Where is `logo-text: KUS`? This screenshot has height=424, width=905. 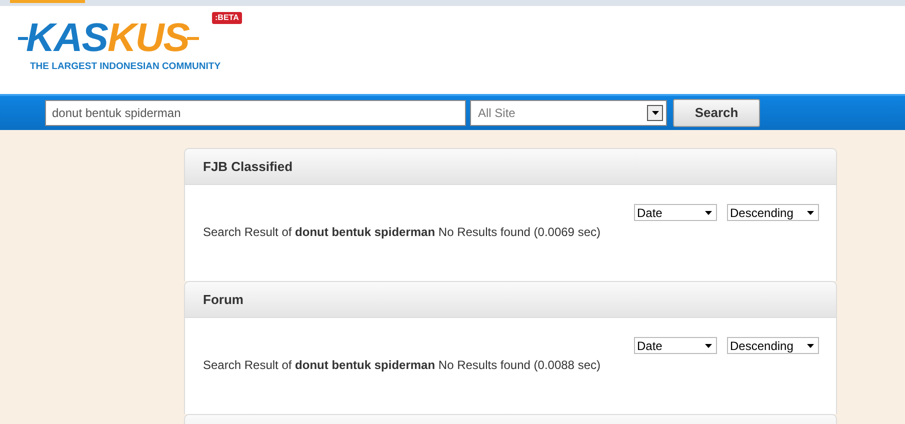
logo-text: KUS is located at coordinates (148, 38).